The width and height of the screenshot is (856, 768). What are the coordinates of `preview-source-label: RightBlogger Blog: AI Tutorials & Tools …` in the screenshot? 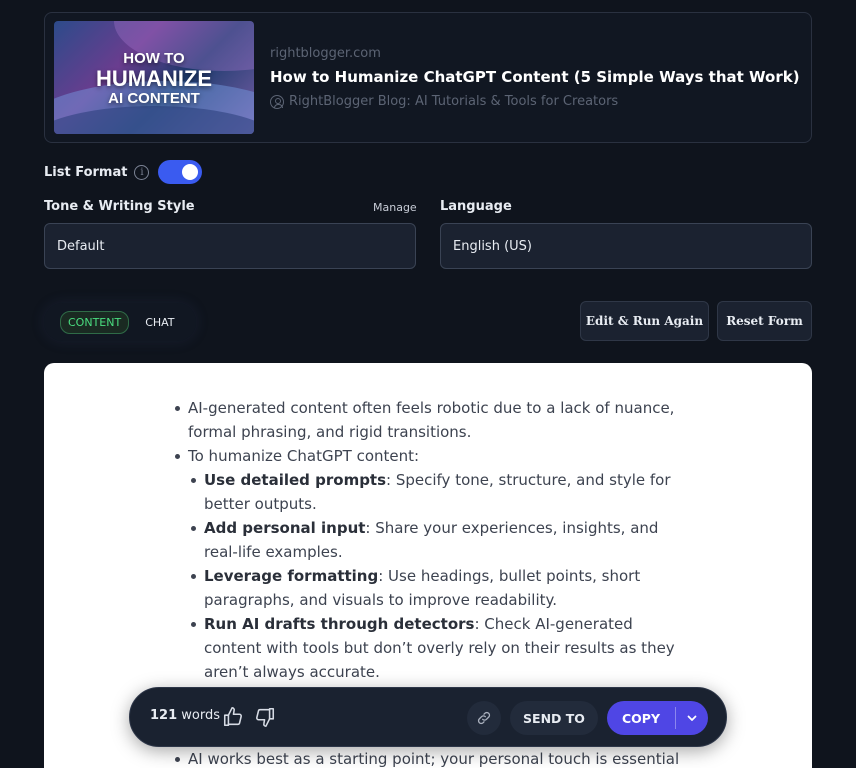 It's located at (454, 101).